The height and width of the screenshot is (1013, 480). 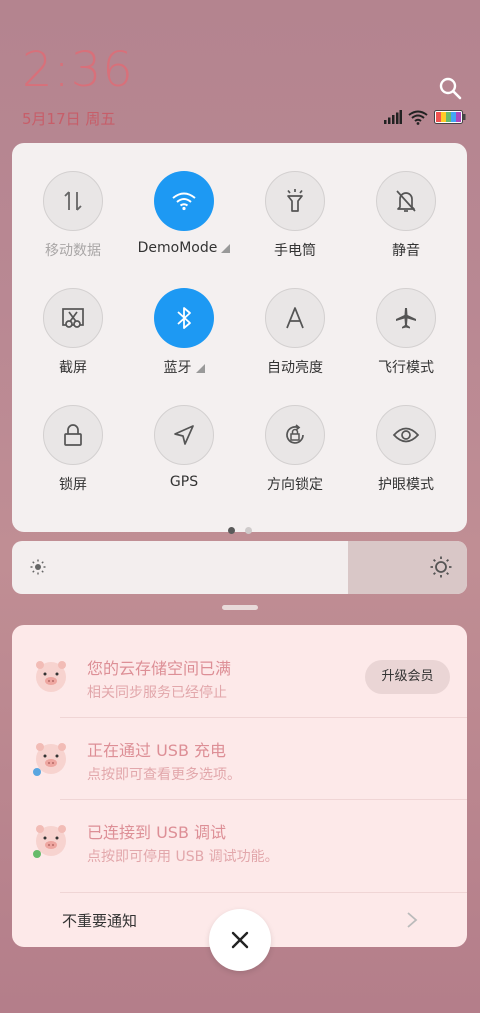 I want to click on rotation-lock-icon, so click(x=295, y=434).